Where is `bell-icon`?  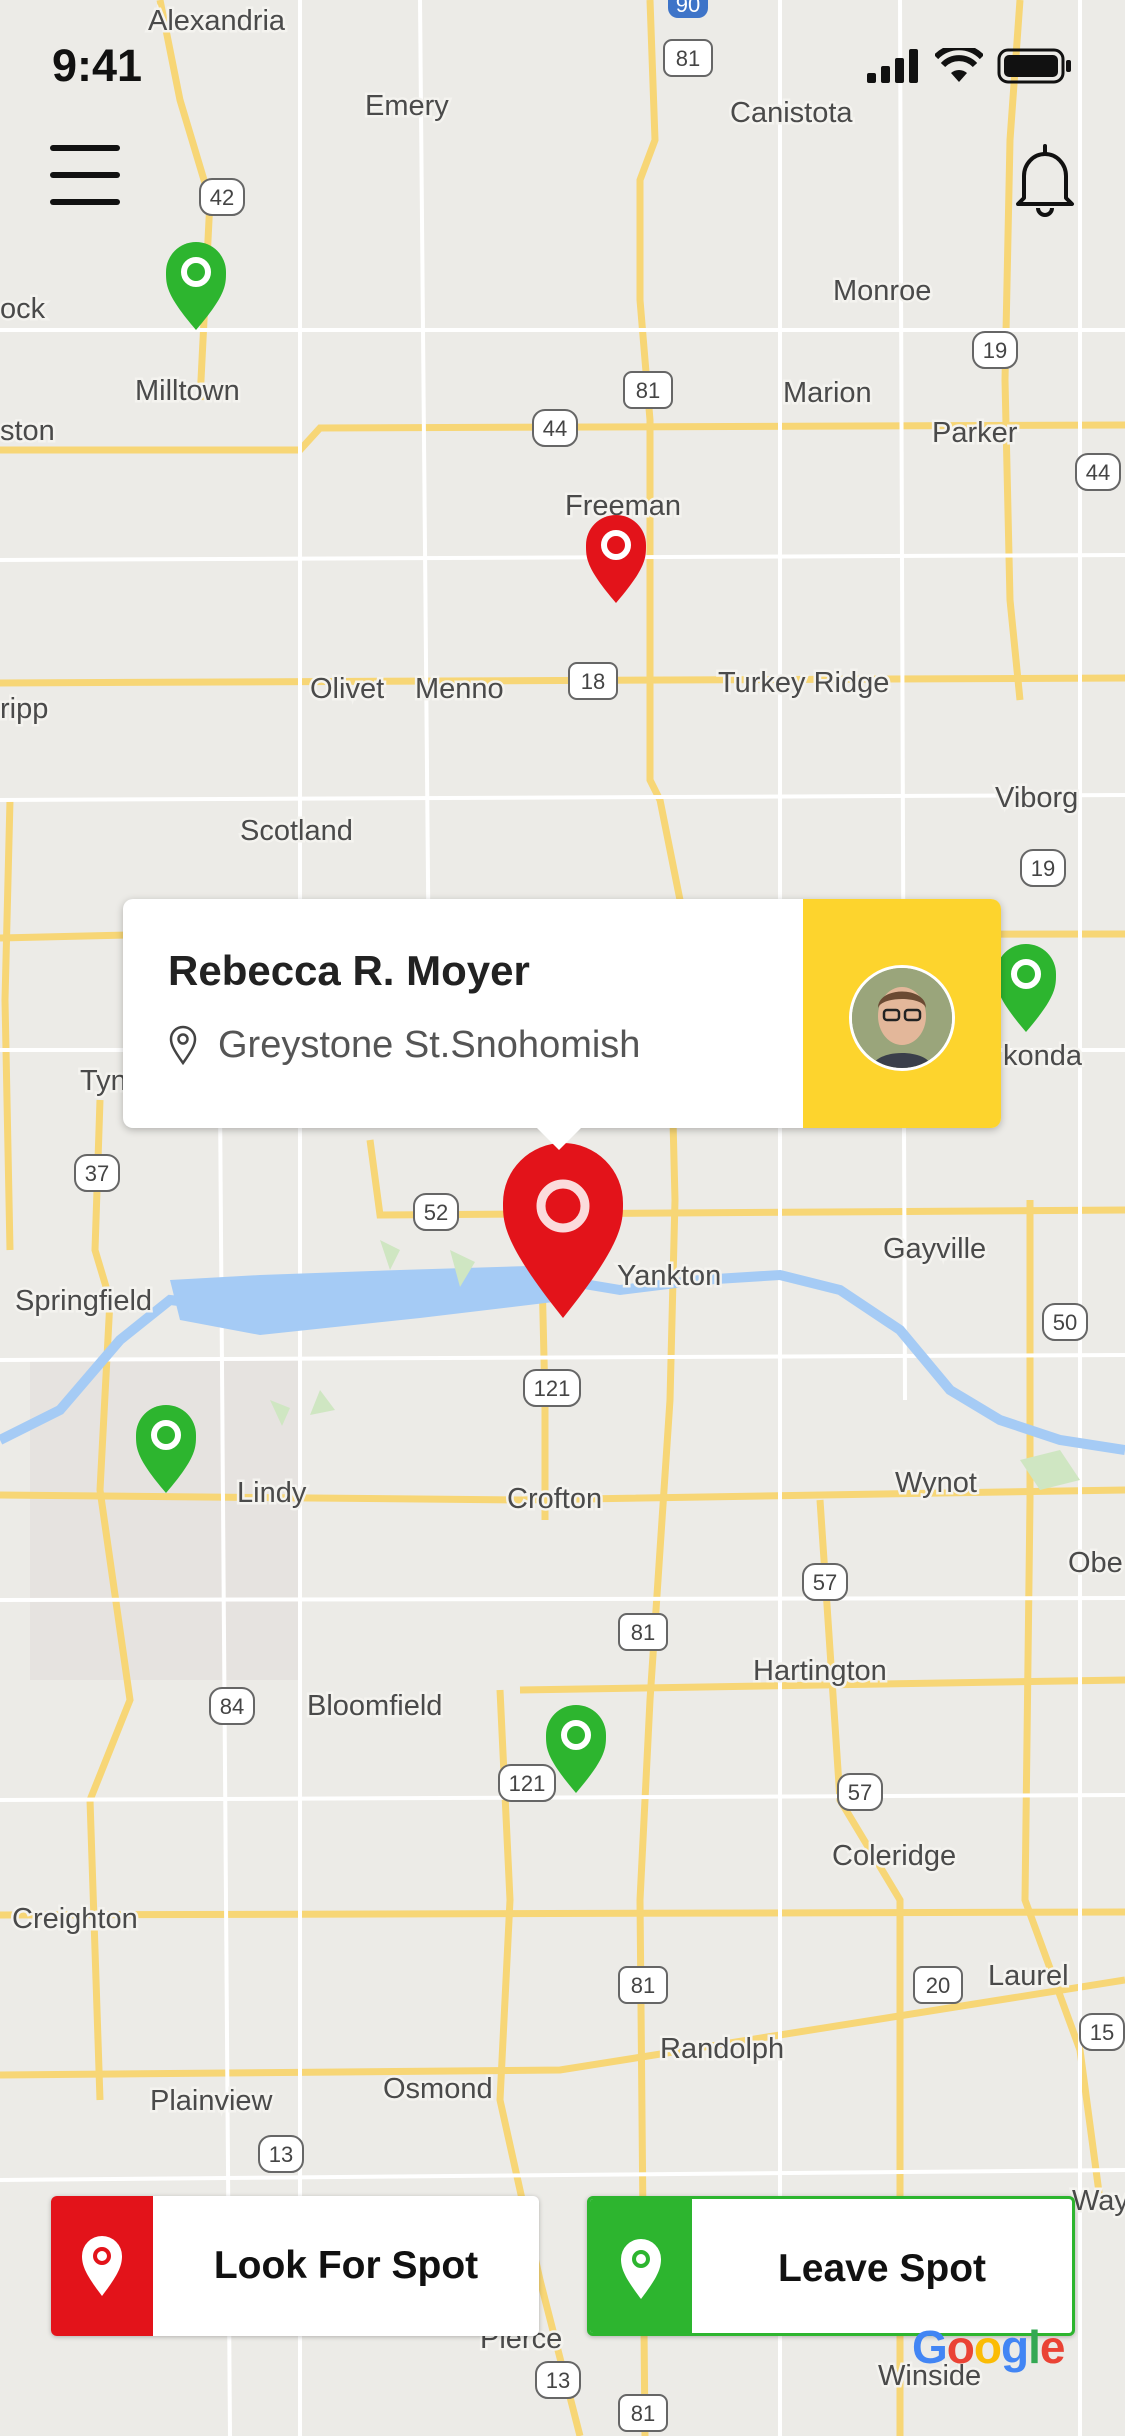
bell-icon is located at coordinates (1045, 180).